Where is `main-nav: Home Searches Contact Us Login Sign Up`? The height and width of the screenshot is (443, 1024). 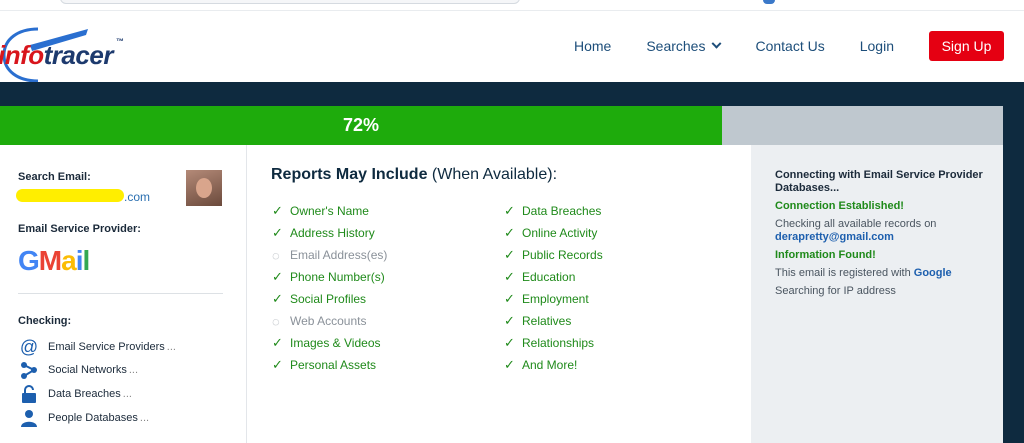 main-nav: Home Searches Contact Us Login Sign Up is located at coordinates (771, 46).